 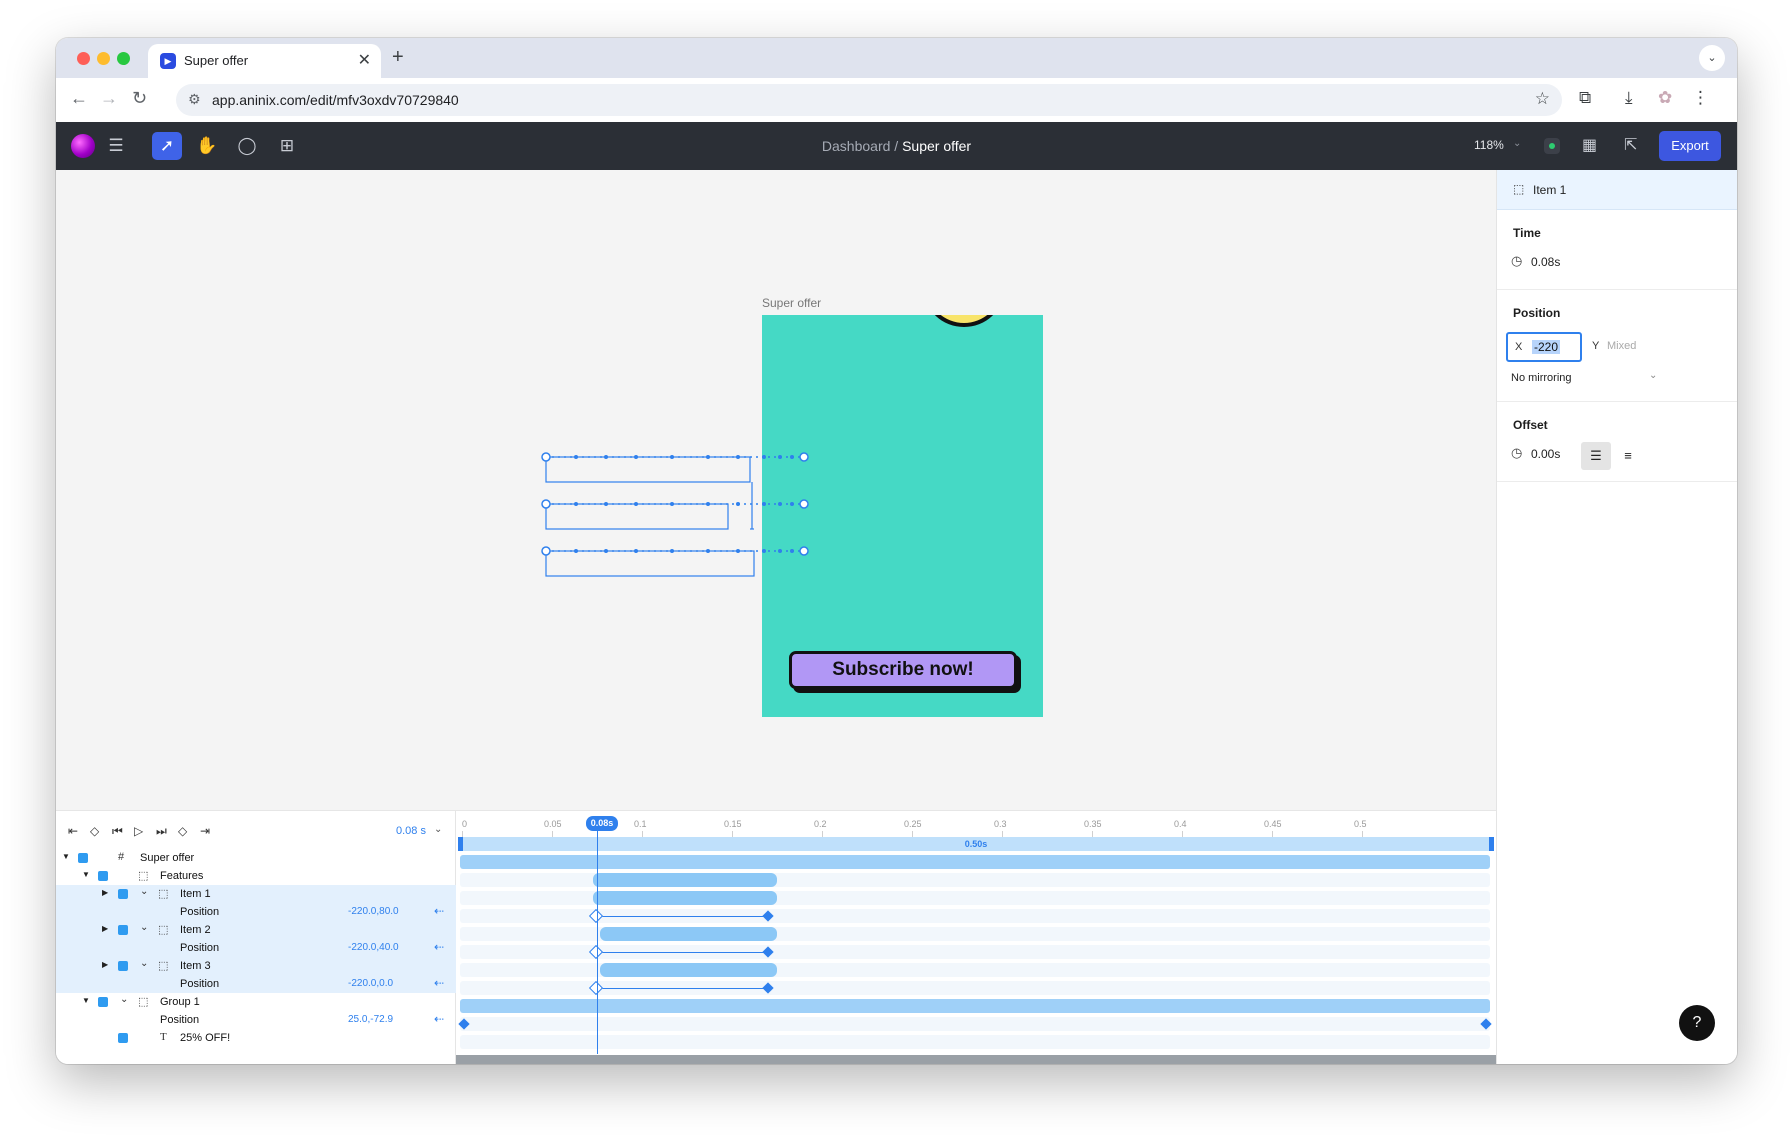 What do you see at coordinates (256, 912) in the screenshot?
I see `property-row-position: Position -220.0,80.0 ⇠` at bounding box center [256, 912].